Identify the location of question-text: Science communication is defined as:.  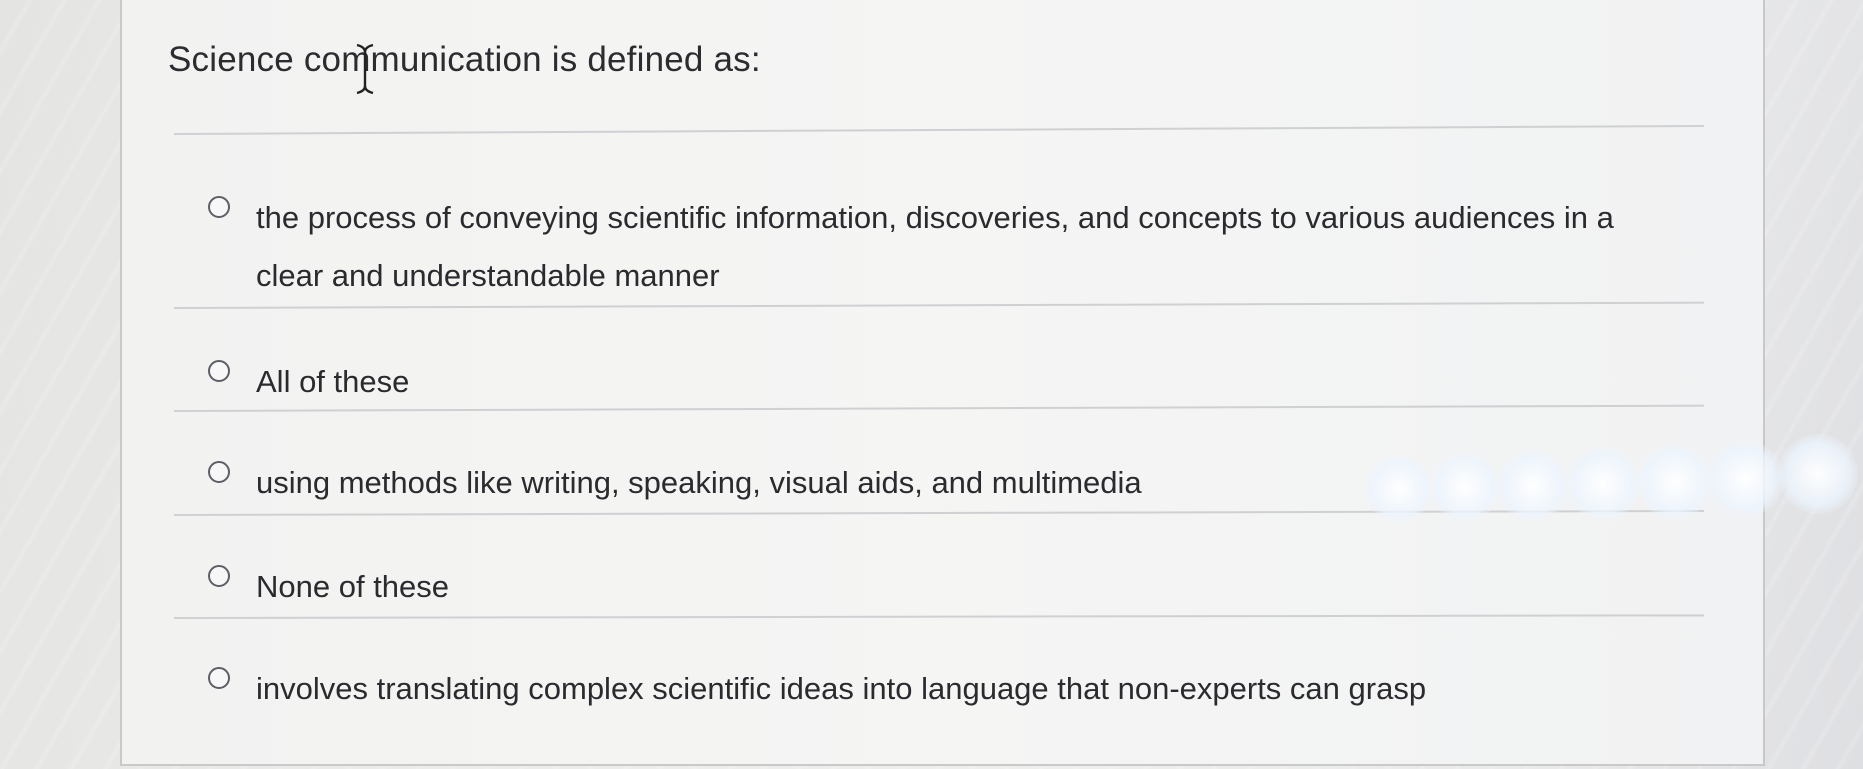
(464, 59).